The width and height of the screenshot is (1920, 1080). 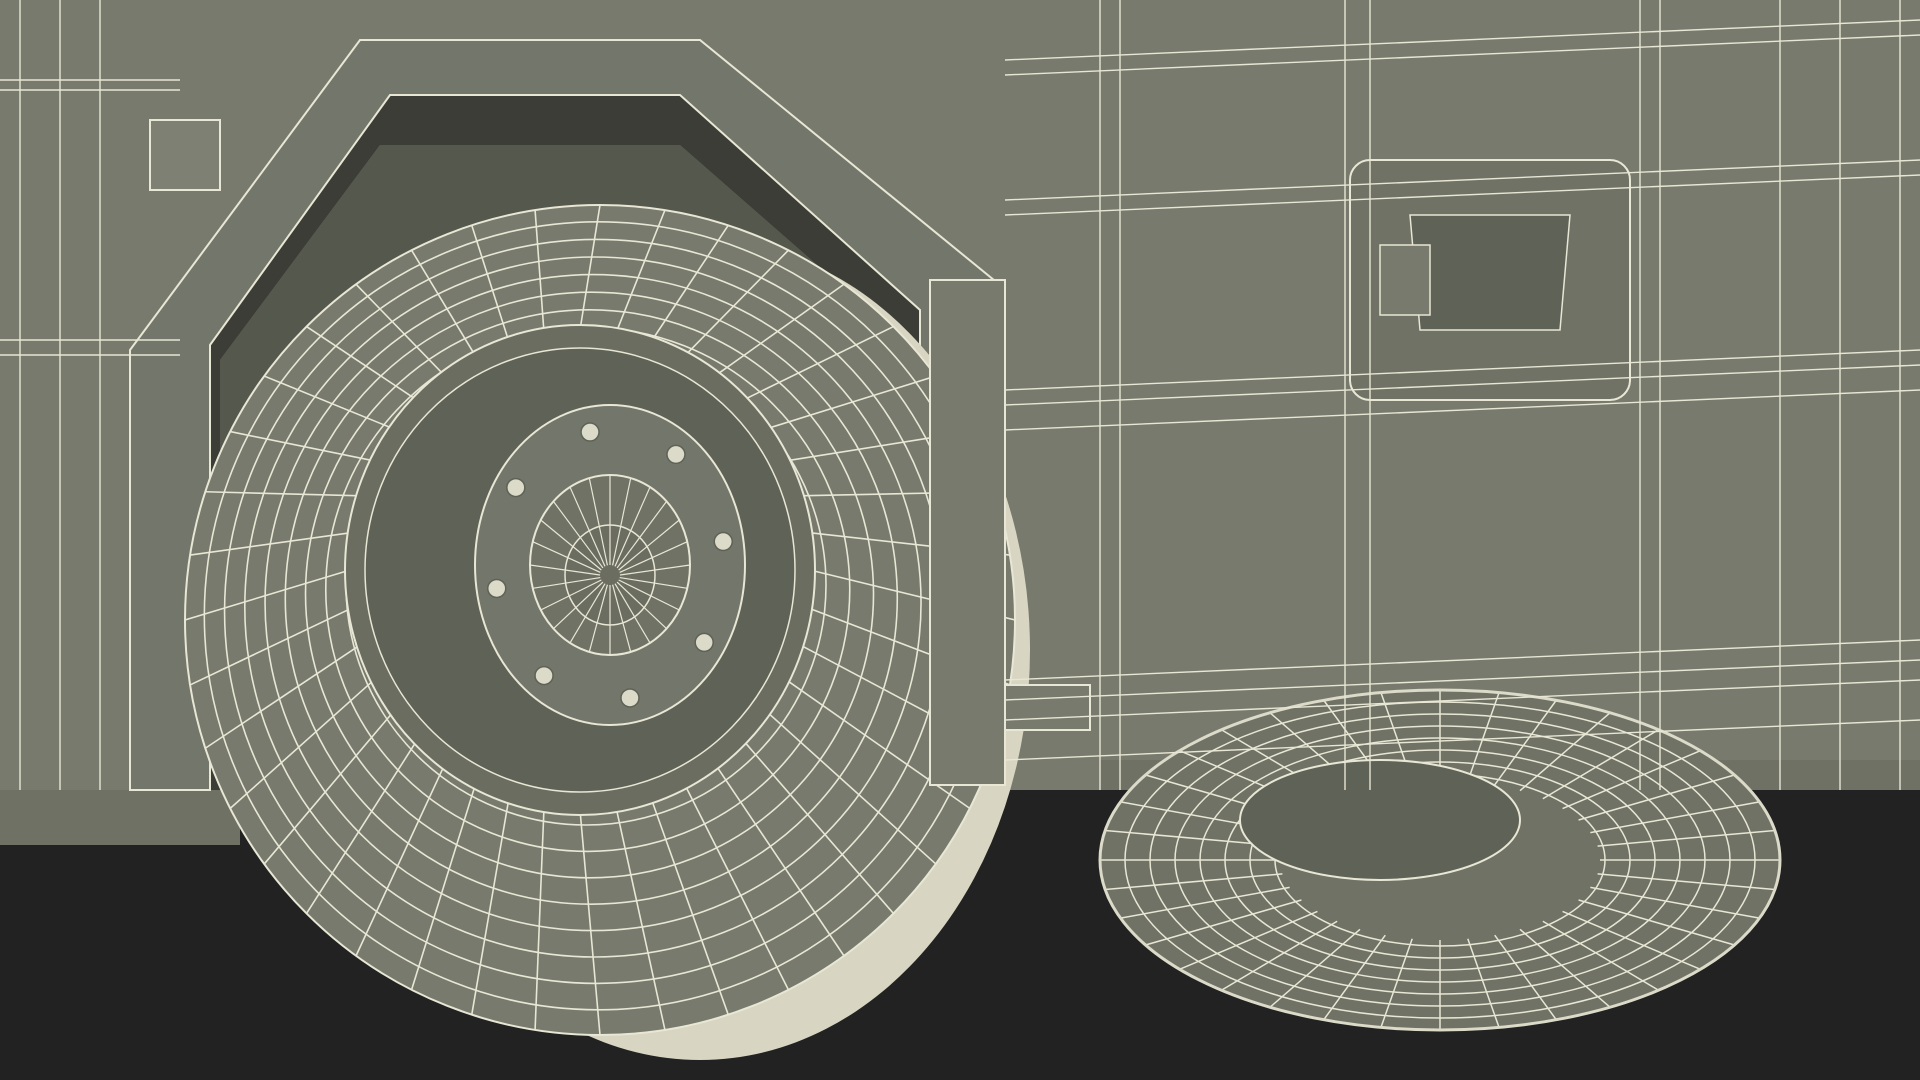 What do you see at coordinates (967, 532) in the screenshot?
I see `fender-post` at bounding box center [967, 532].